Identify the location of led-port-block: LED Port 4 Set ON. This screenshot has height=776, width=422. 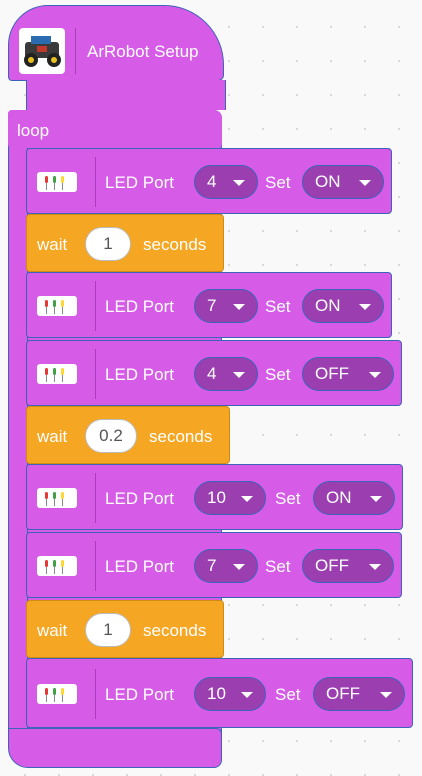
(209, 181).